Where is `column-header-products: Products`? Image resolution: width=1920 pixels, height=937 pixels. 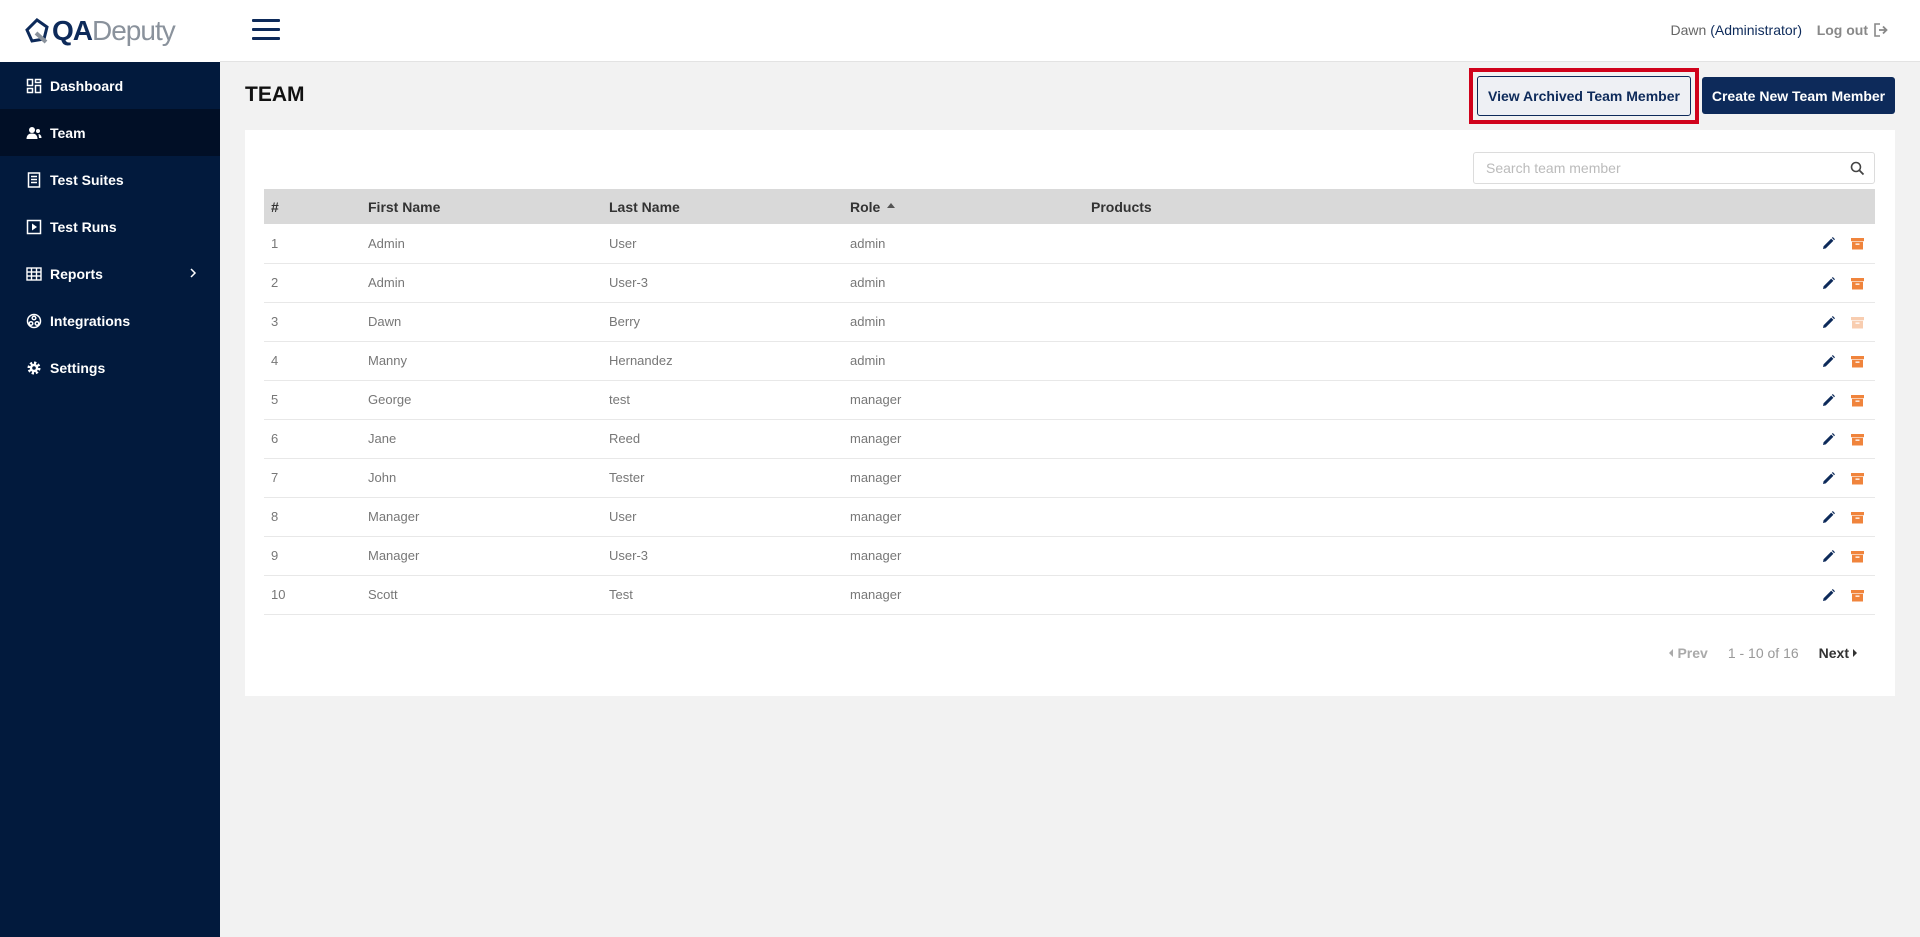
column-header-products: Products is located at coordinates (1404, 206).